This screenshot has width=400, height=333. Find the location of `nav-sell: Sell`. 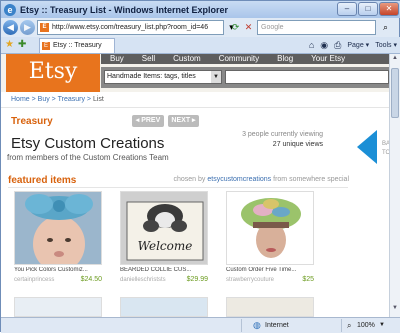

nav-sell: Sell is located at coordinates (148, 59).